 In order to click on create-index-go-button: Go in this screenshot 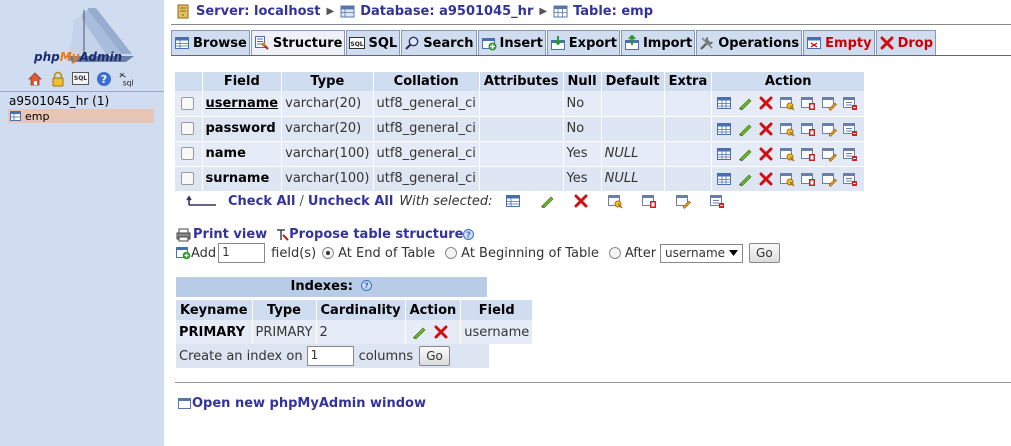, I will do `click(434, 356)`.